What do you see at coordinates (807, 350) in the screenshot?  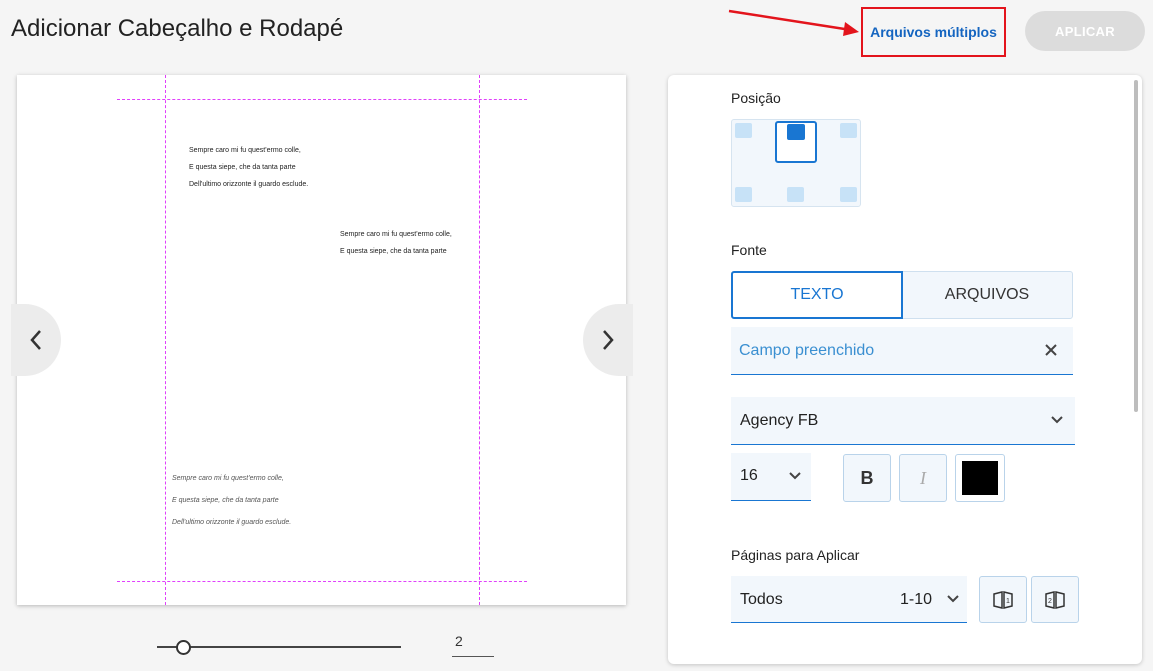 I see `header-text-value: Campo preenchido` at bounding box center [807, 350].